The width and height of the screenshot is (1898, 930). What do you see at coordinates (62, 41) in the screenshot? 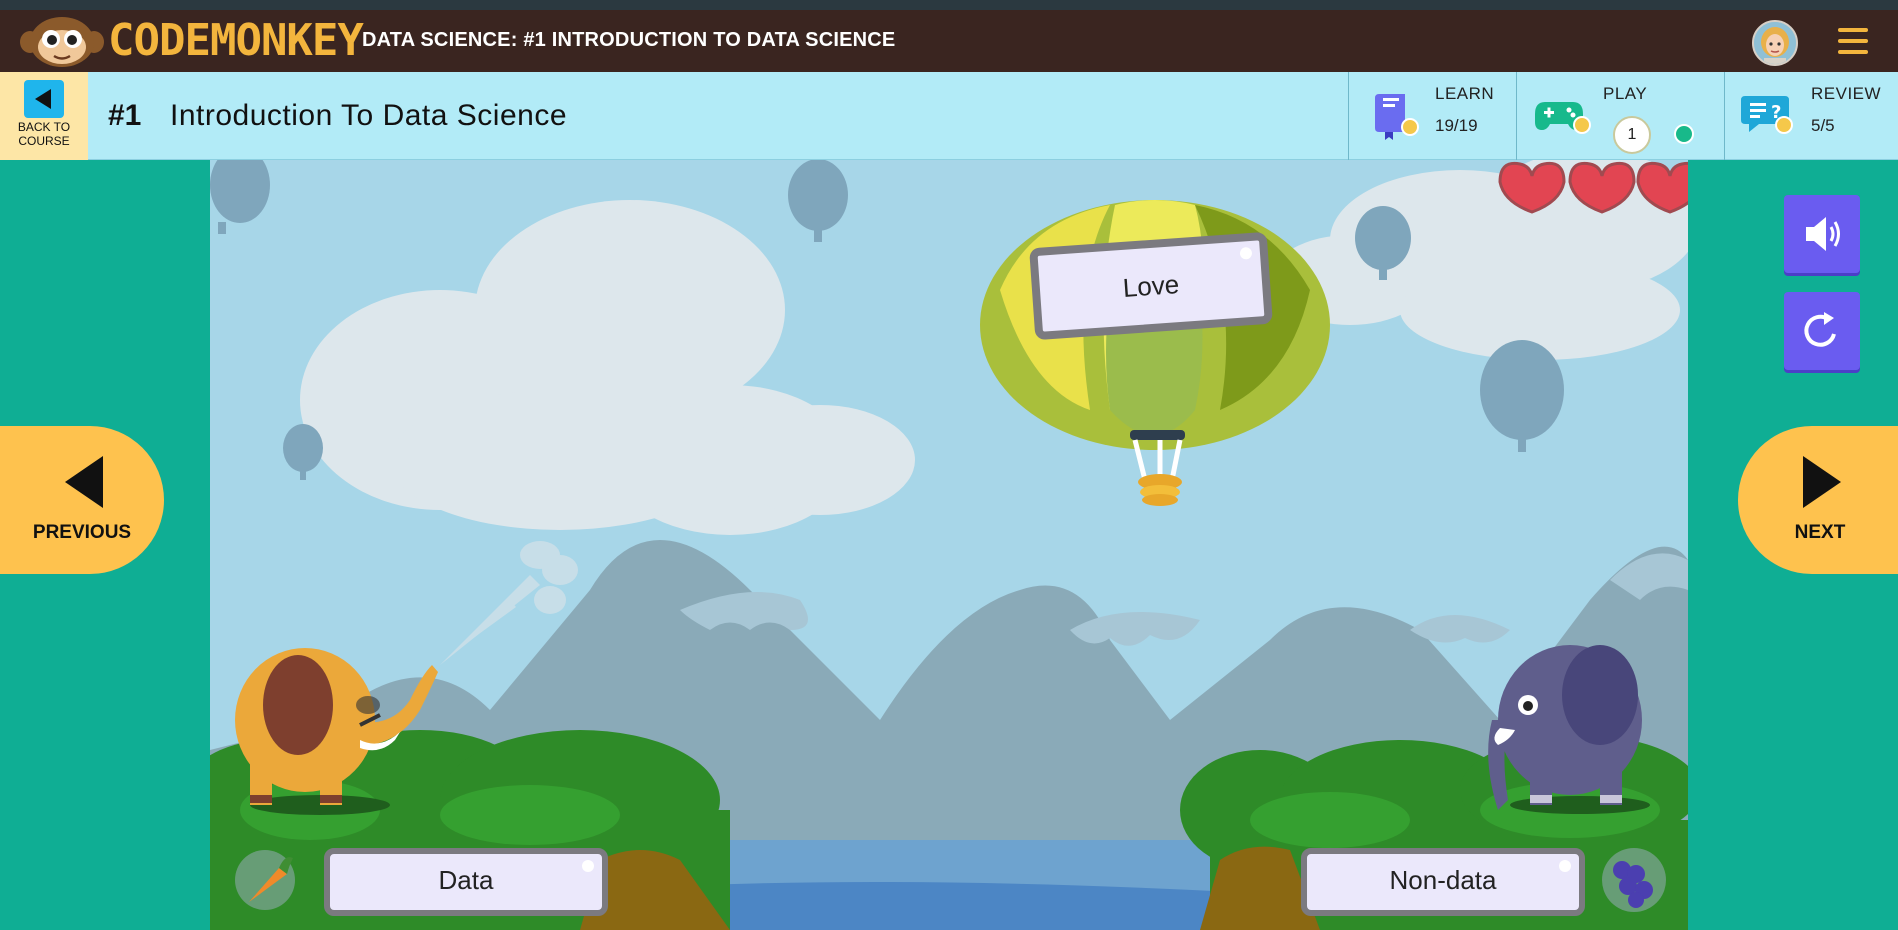
I see `monkey-logo-icon` at bounding box center [62, 41].